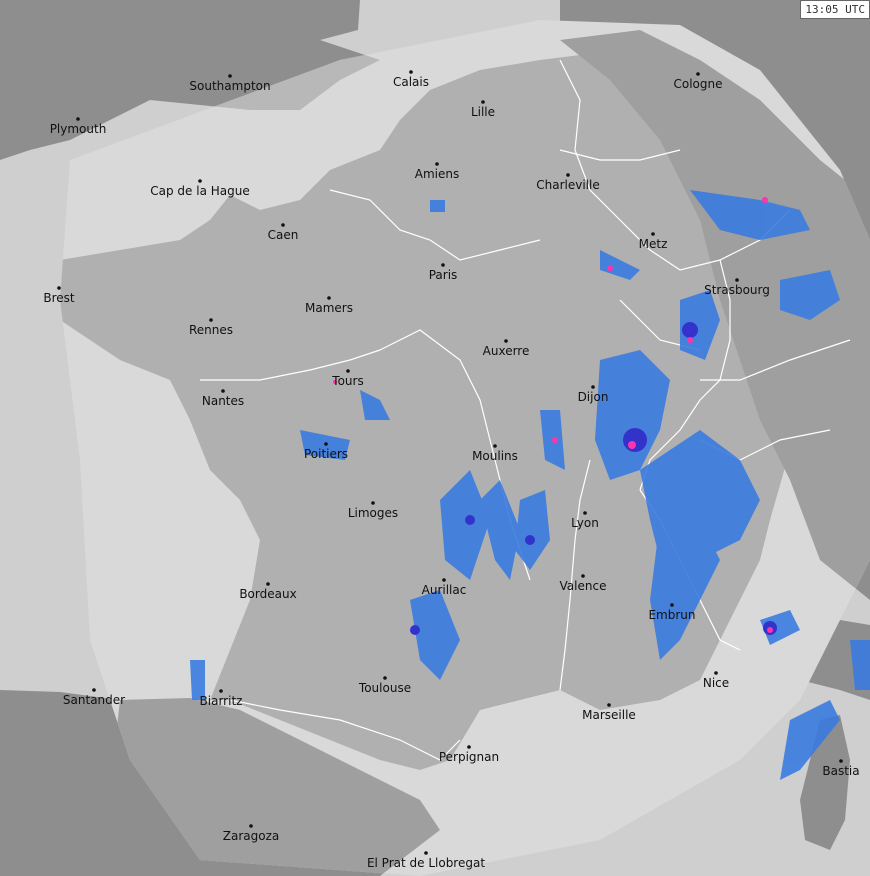 This screenshot has height=876, width=870. What do you see at coordinates (251, 836) in the screenshot?
I see `city-label: Zaragoza` at bounding box center [251, 836].